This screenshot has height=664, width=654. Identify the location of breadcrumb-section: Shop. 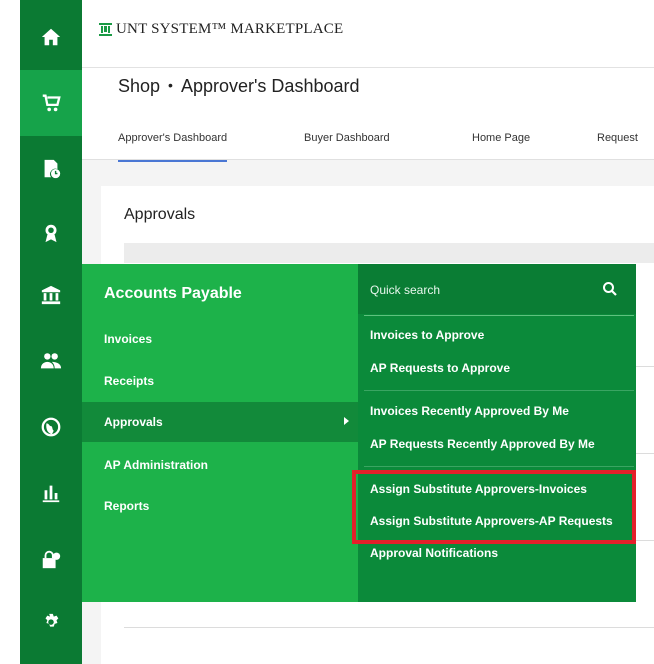
(139, 86).